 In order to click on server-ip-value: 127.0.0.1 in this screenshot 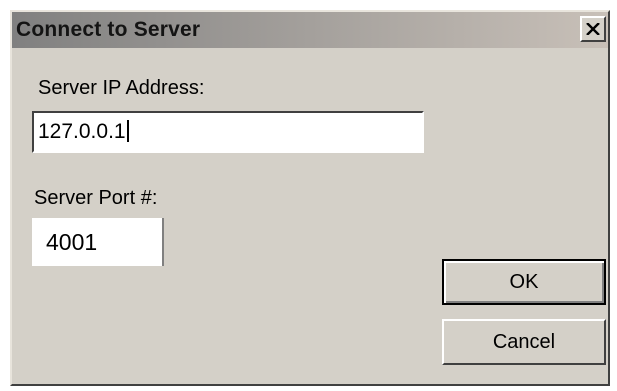, I will do `click(82, 131)`.